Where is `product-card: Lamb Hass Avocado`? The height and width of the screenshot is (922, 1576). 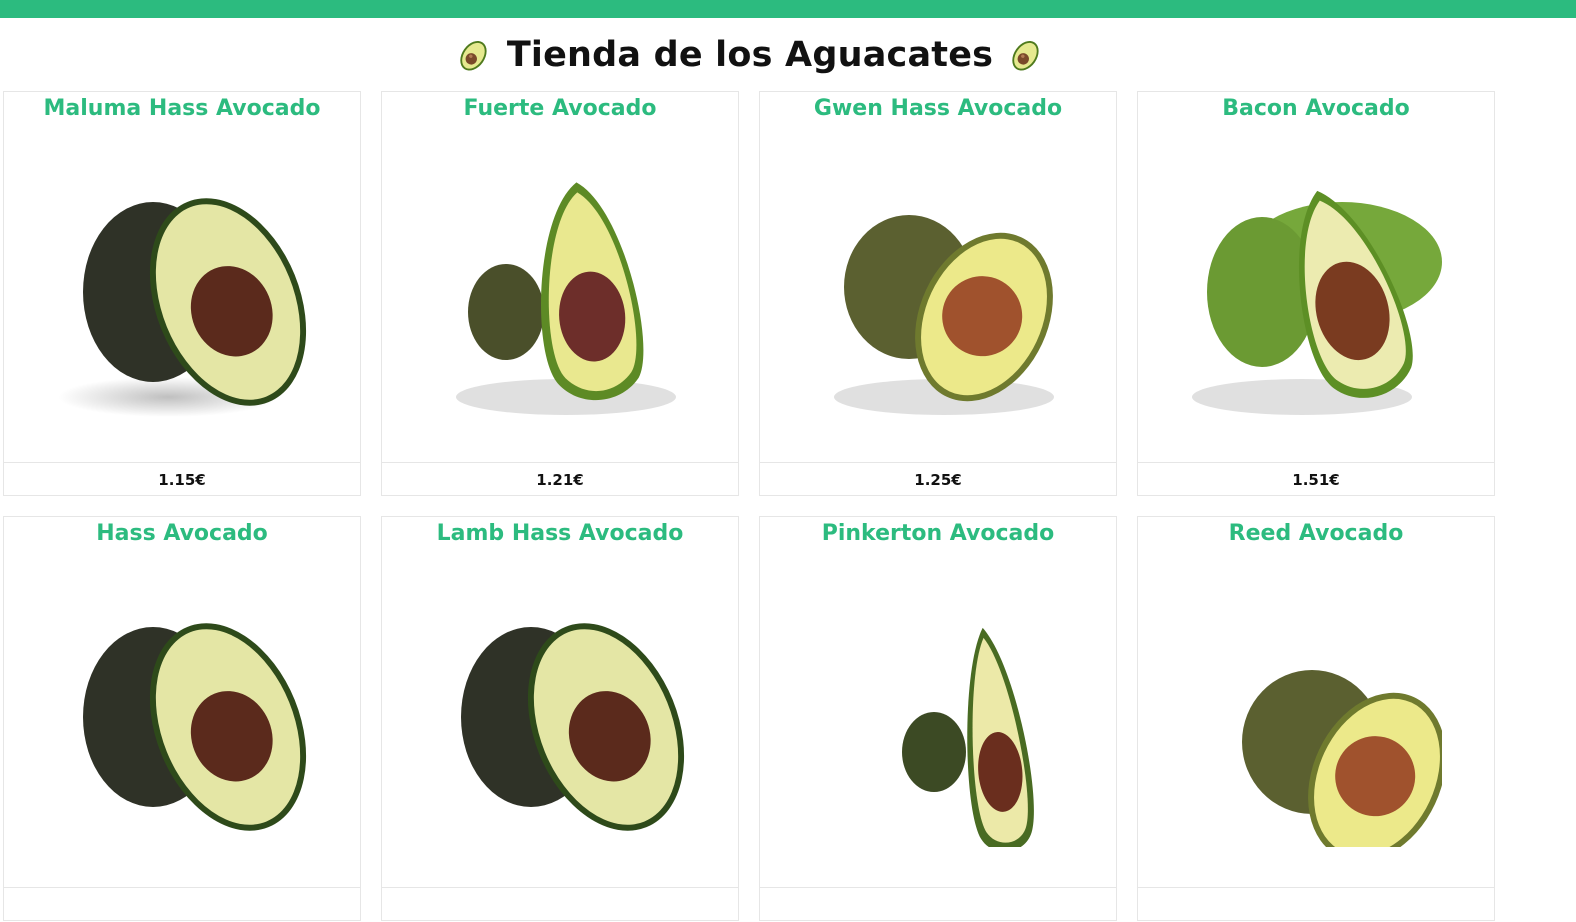 product-card: Lamb Hass Avocado is located at coordinates (560, 718).